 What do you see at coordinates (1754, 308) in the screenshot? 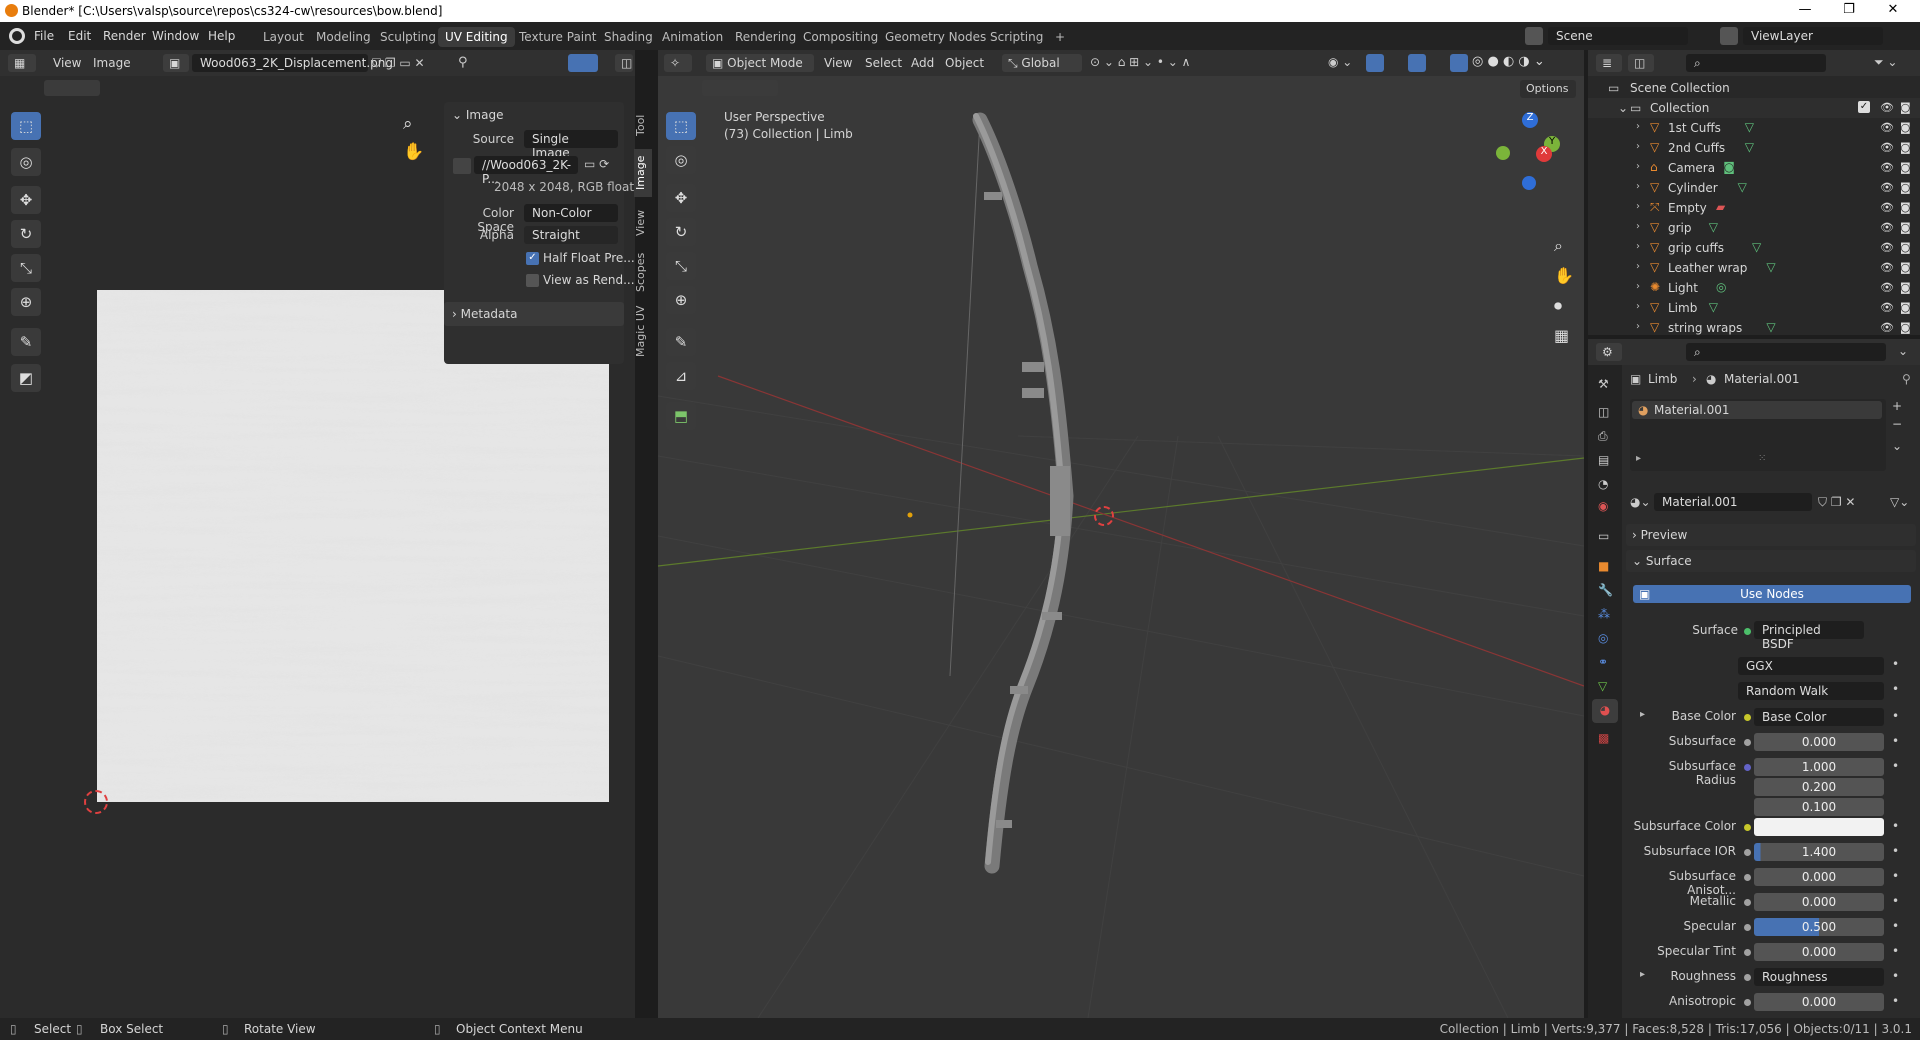
I see `outliner-item: › ▽ Limb ▽ 👁 ◙` at bounding box center [1754, 308].